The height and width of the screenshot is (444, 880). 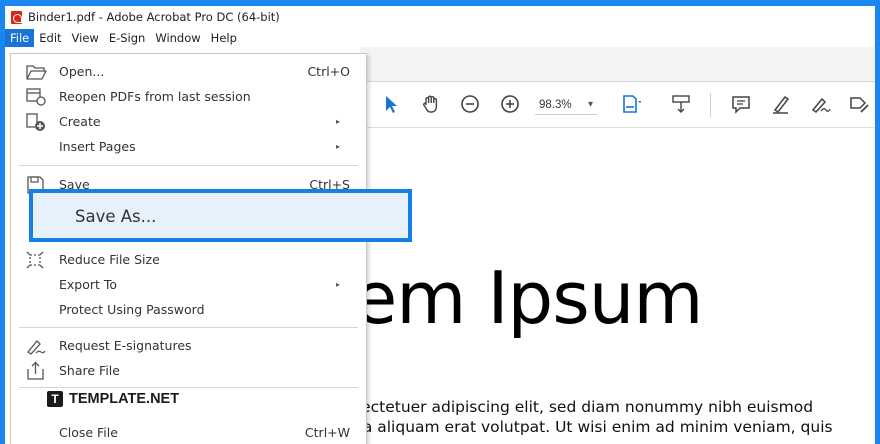 I want to click on menu-item-share-file: Share File, so click(x=188, y=370).